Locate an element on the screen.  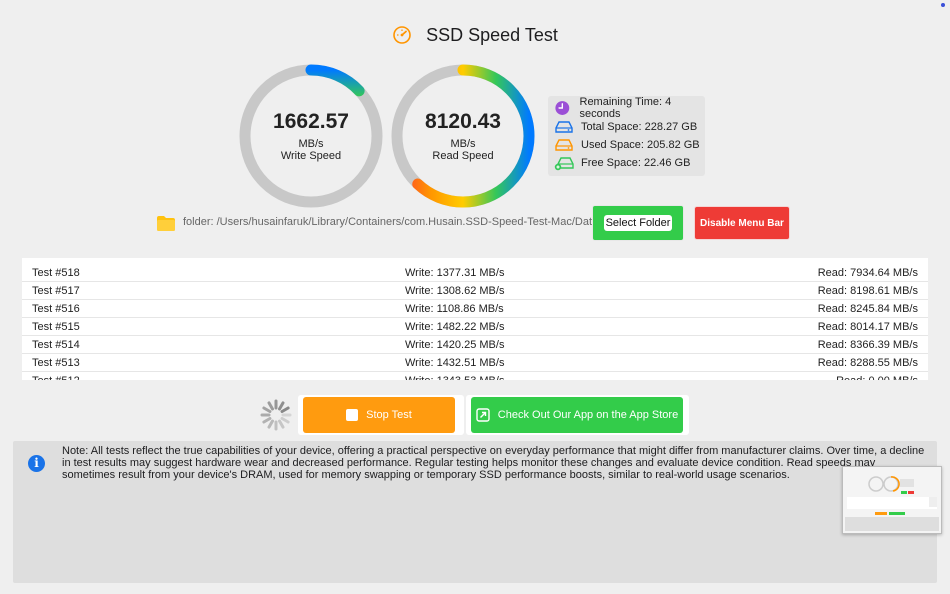
title-bar: SSD Speed Test is located at coordinates (475, 35).